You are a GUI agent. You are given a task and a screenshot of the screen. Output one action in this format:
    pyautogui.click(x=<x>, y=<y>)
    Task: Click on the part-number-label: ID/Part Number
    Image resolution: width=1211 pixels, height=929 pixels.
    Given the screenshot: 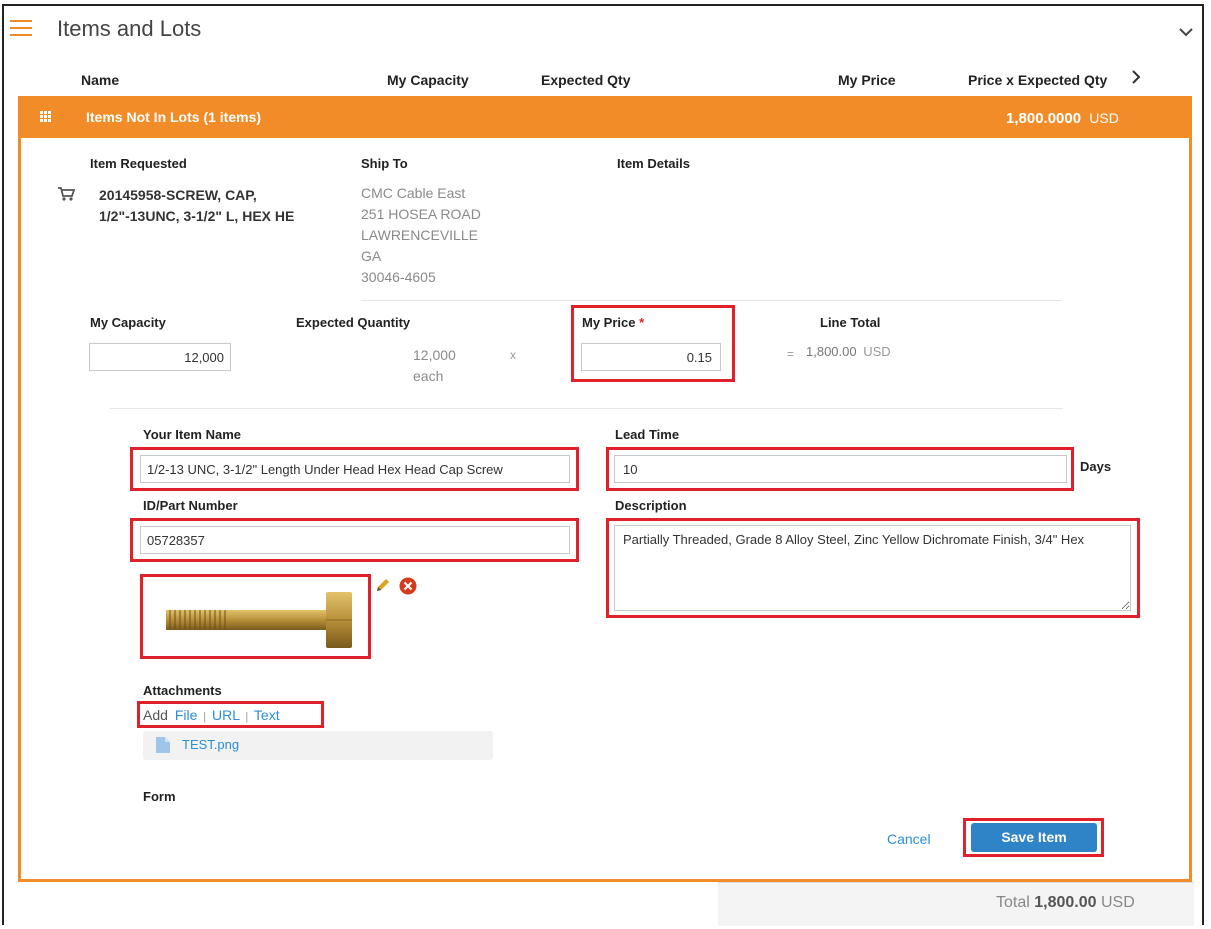 What is the action you would take?
    pyautogui.click(x=190, y=505)
    